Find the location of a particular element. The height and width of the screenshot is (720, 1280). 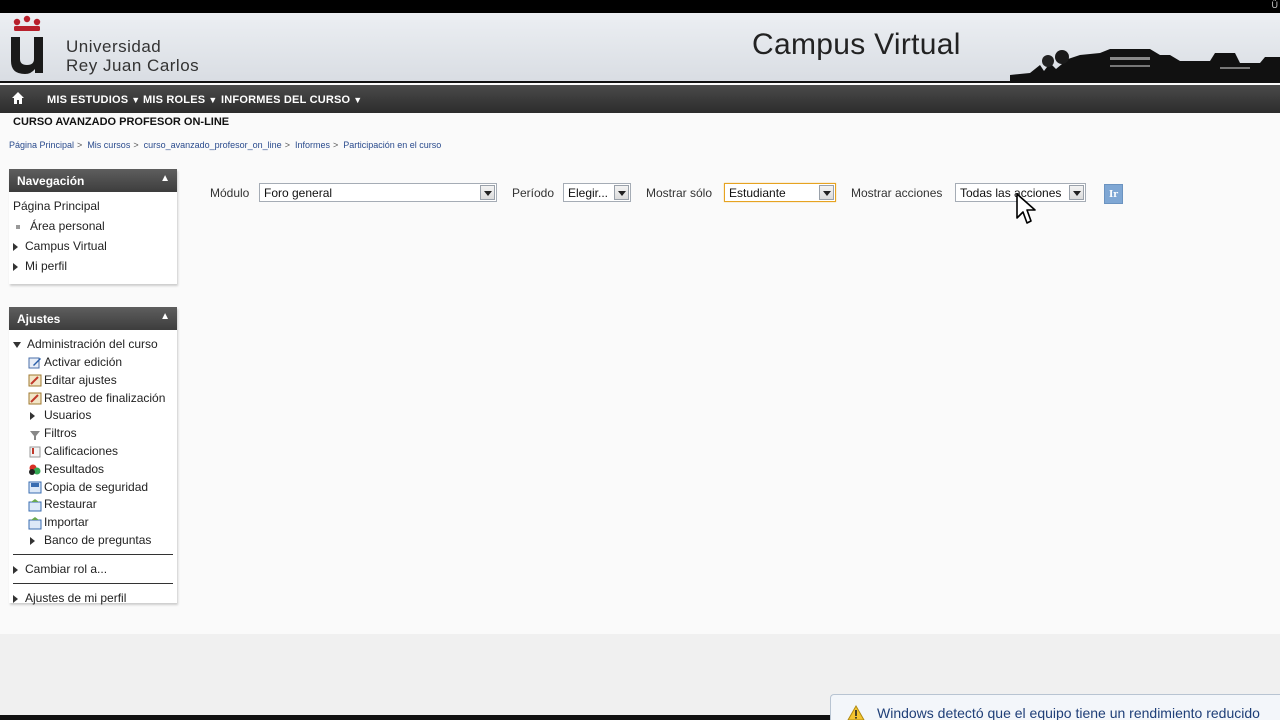

admin-item-usuarios: Usuarios is located at coordinates (100, 416).